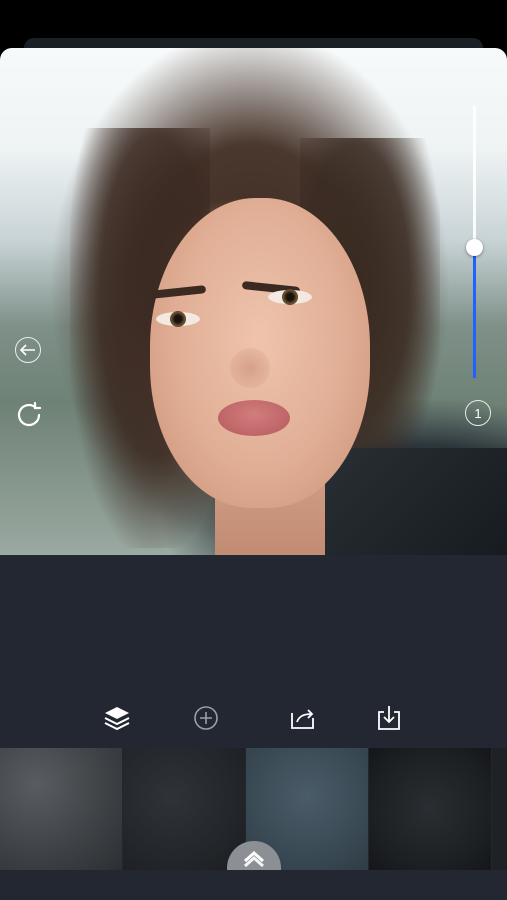  I want to click on download-icon, so click(389, 718).